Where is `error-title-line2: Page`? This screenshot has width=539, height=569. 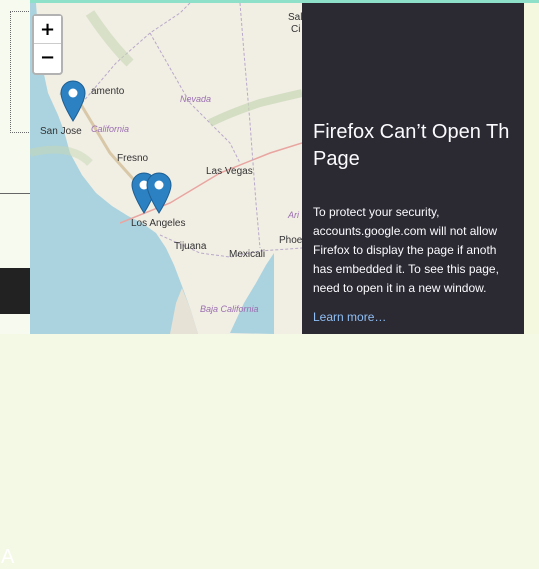 error-title-line2: Page is located at coordinates (336, 159).